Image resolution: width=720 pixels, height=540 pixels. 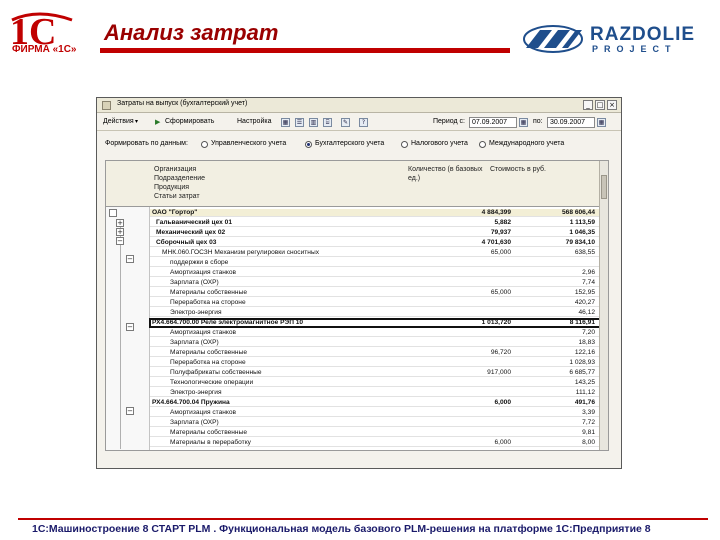 What do you see at coordinates (216, 372) in the screenshot?
I see `row-name: Полуфабрикаты собственные` at bounding box center [216, 372].